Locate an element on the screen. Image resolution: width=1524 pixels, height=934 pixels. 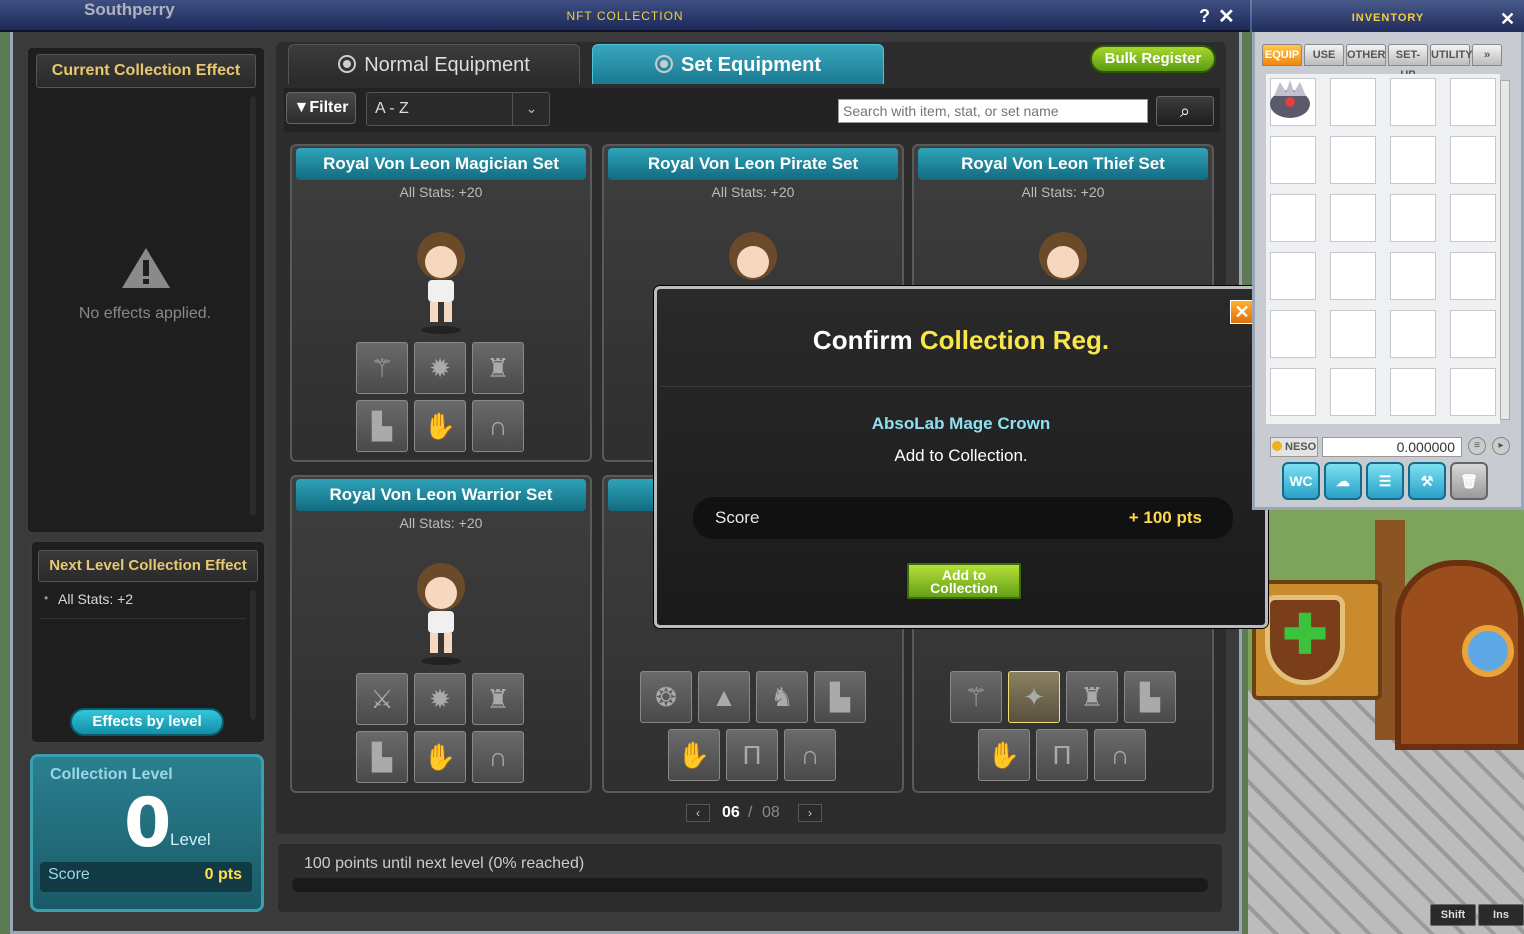
chevron-down-icon: ⌄ is located at coordinates (531, 109).